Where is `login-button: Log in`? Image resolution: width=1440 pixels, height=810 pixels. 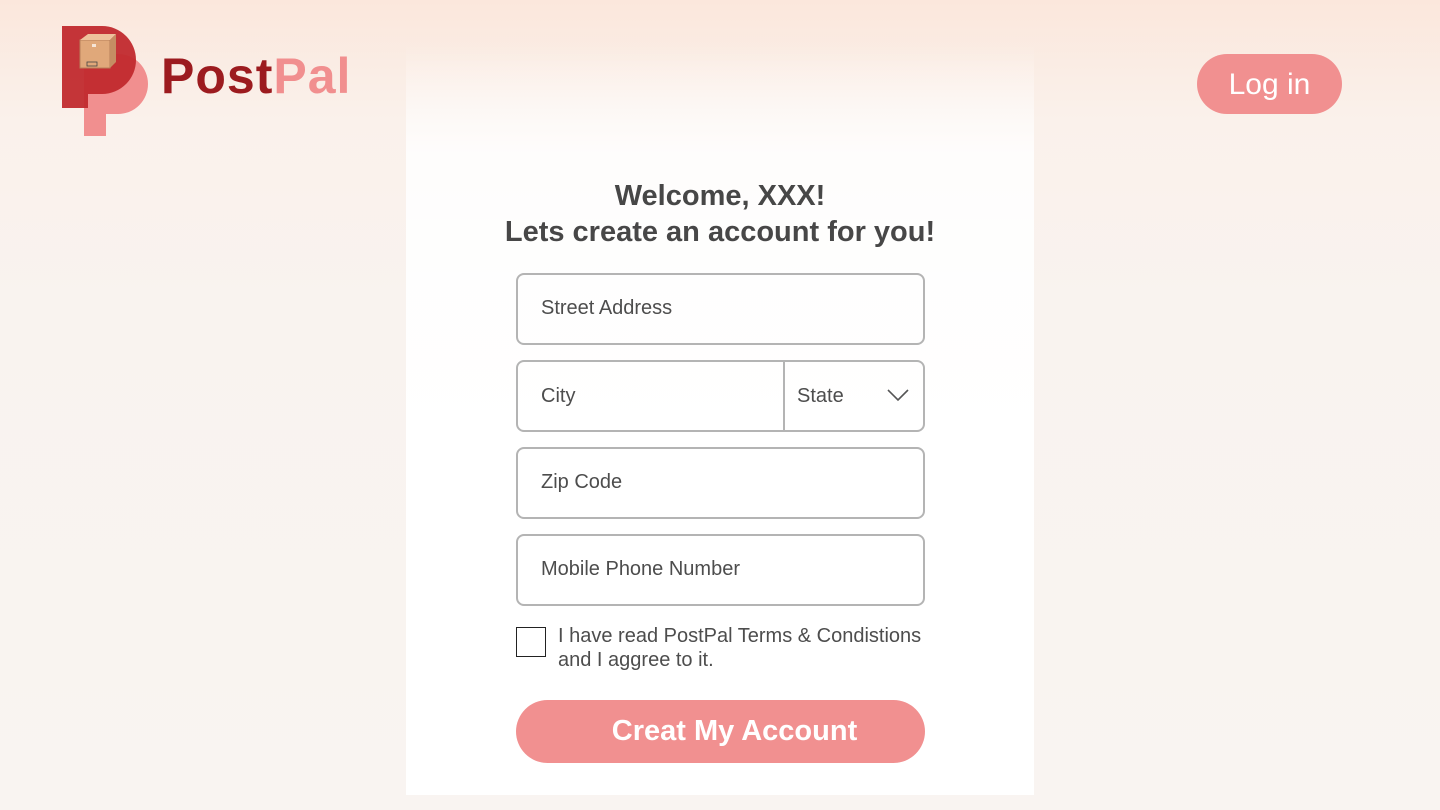
login-button: Log in is located at coordinates (1269, 84).